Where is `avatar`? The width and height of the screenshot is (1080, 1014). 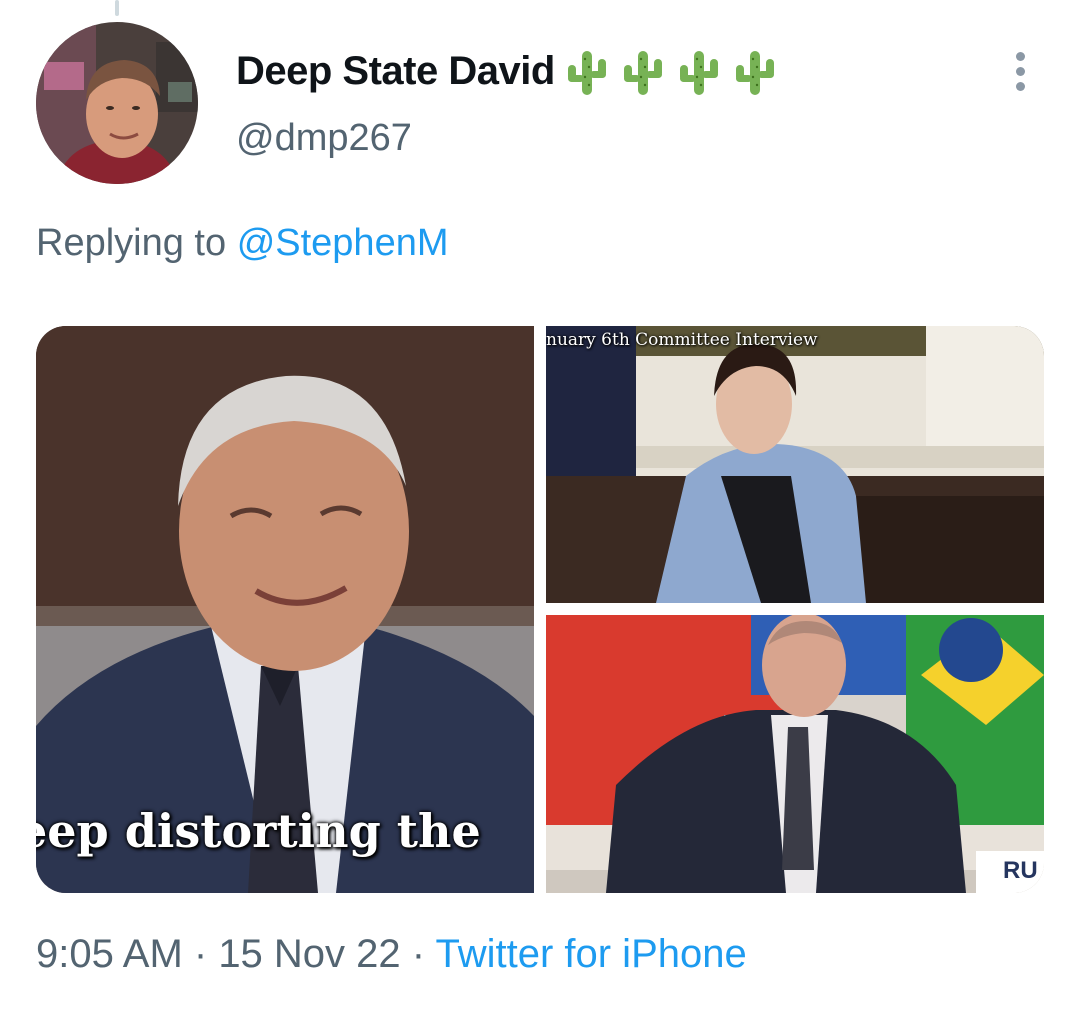 avatar is located at coordinates (117, 103).